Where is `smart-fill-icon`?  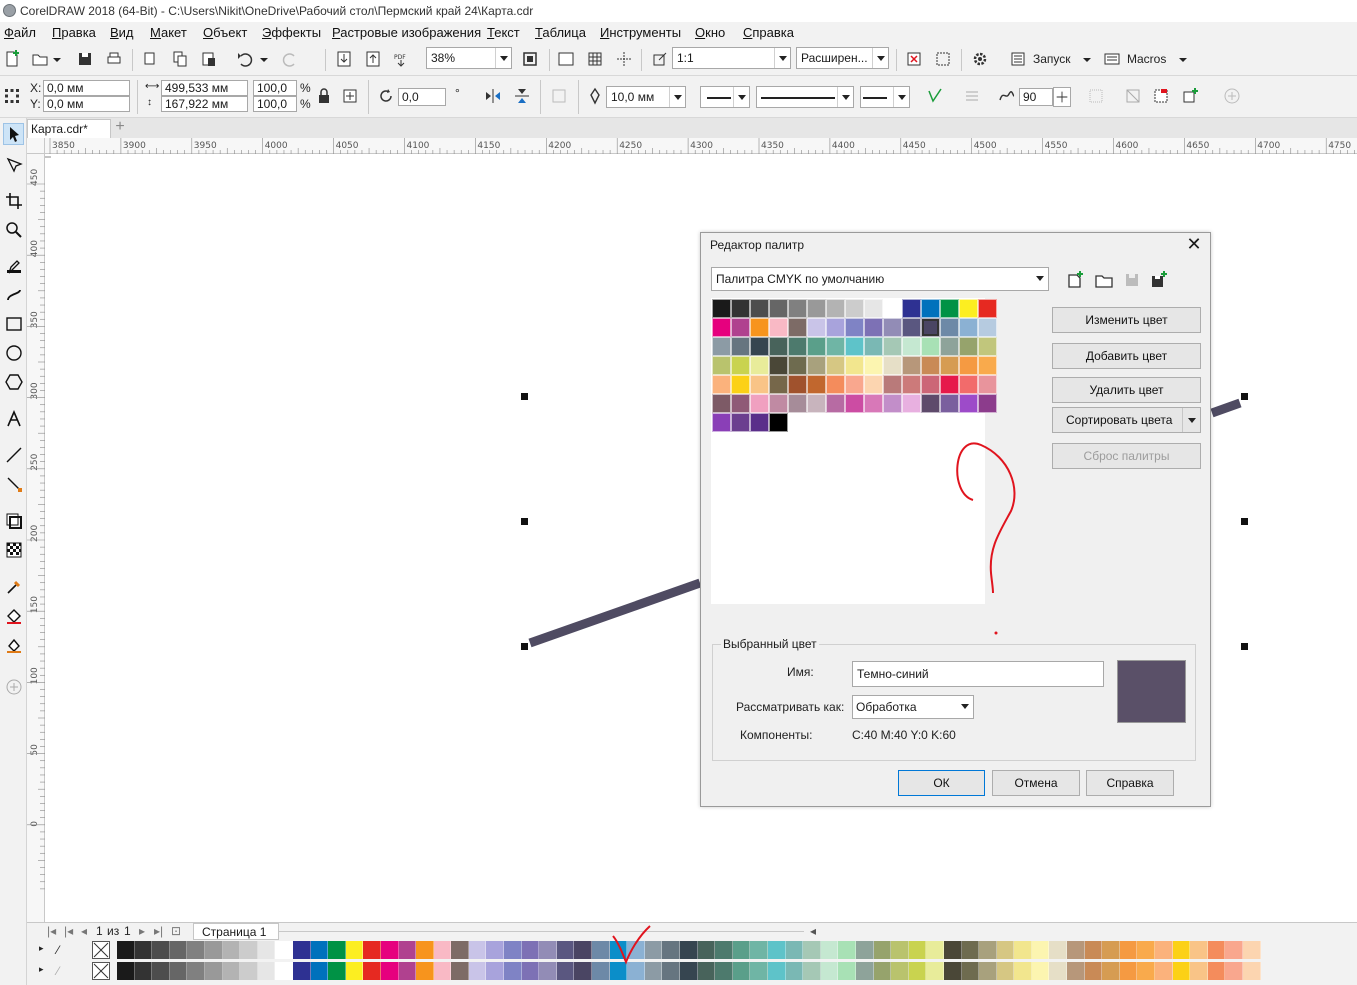 smart-fill-icon is located at coordinates (13, 645).